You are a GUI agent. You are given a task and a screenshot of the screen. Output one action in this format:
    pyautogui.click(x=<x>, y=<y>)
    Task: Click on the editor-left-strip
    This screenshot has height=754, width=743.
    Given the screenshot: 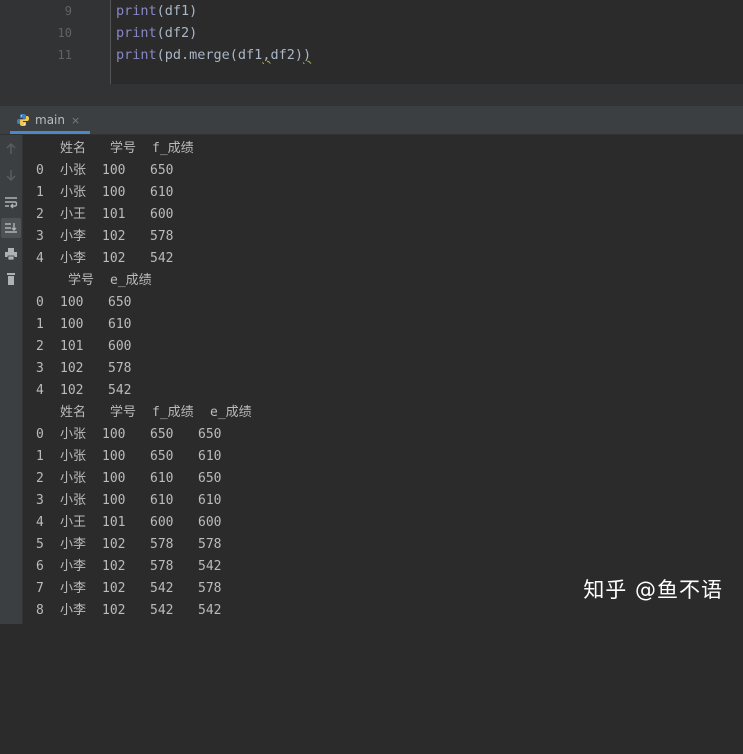 What is the action you would take?
    pyautogui.click(x=25, y=53)
    